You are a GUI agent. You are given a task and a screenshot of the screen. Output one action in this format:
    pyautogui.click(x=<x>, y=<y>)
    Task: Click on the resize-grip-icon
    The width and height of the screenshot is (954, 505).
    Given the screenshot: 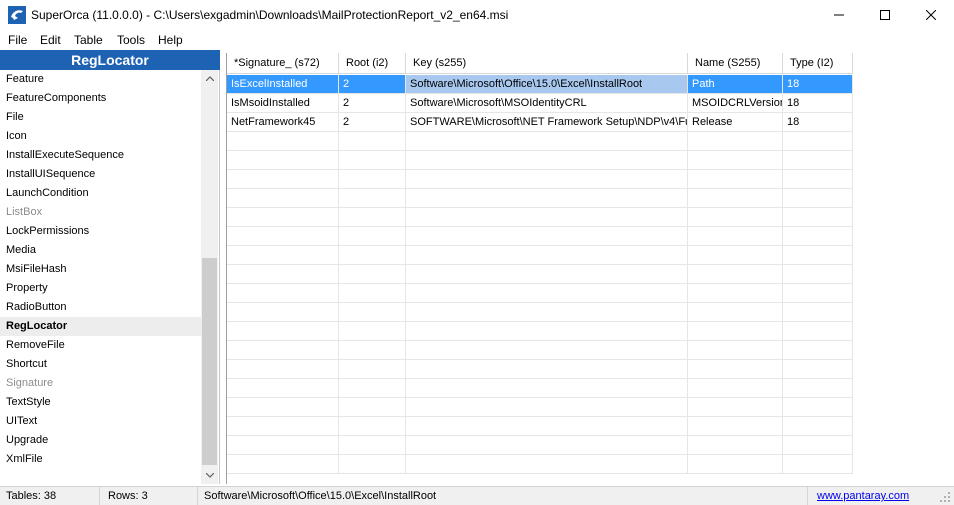 What is the action you would take?
    pyautogui.click(x=945, y=497)
    